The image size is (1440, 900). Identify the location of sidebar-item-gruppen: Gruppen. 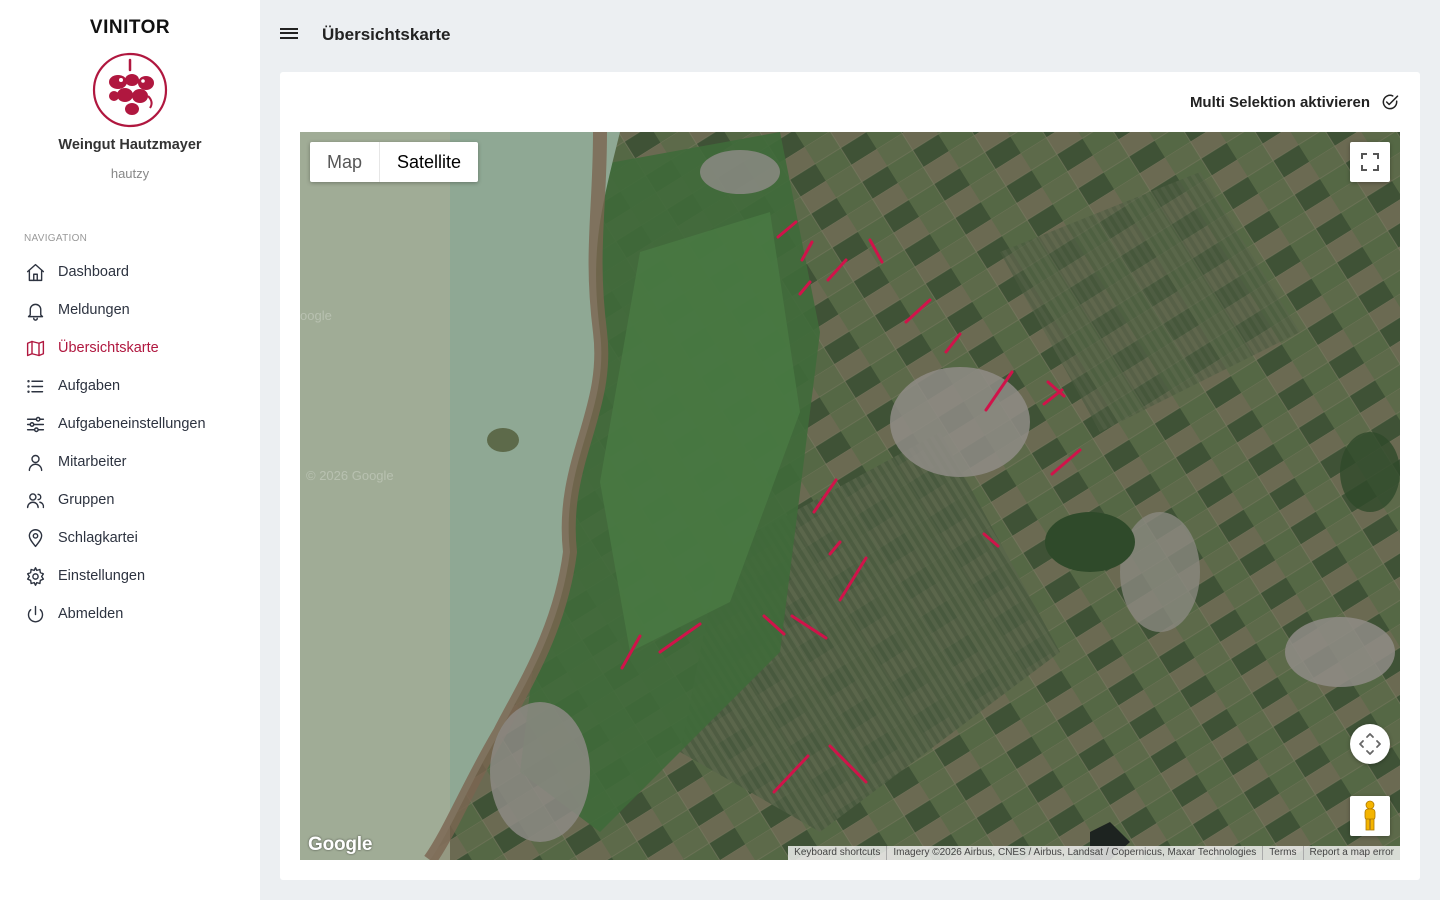
(130, 500).